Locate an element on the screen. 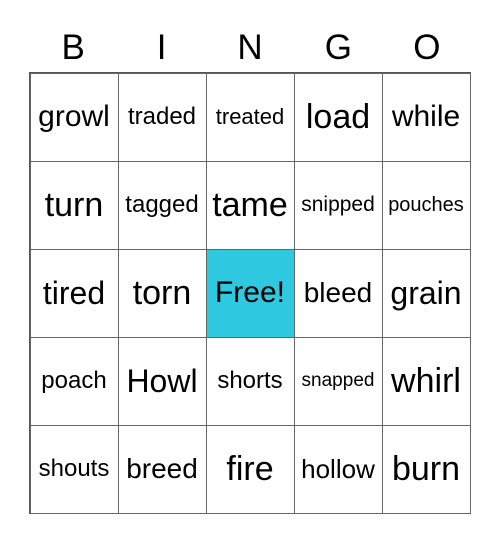 The width and height of the screenshot is (500, 544). free-space-cell: Free! is located at coordinates (250, 293).